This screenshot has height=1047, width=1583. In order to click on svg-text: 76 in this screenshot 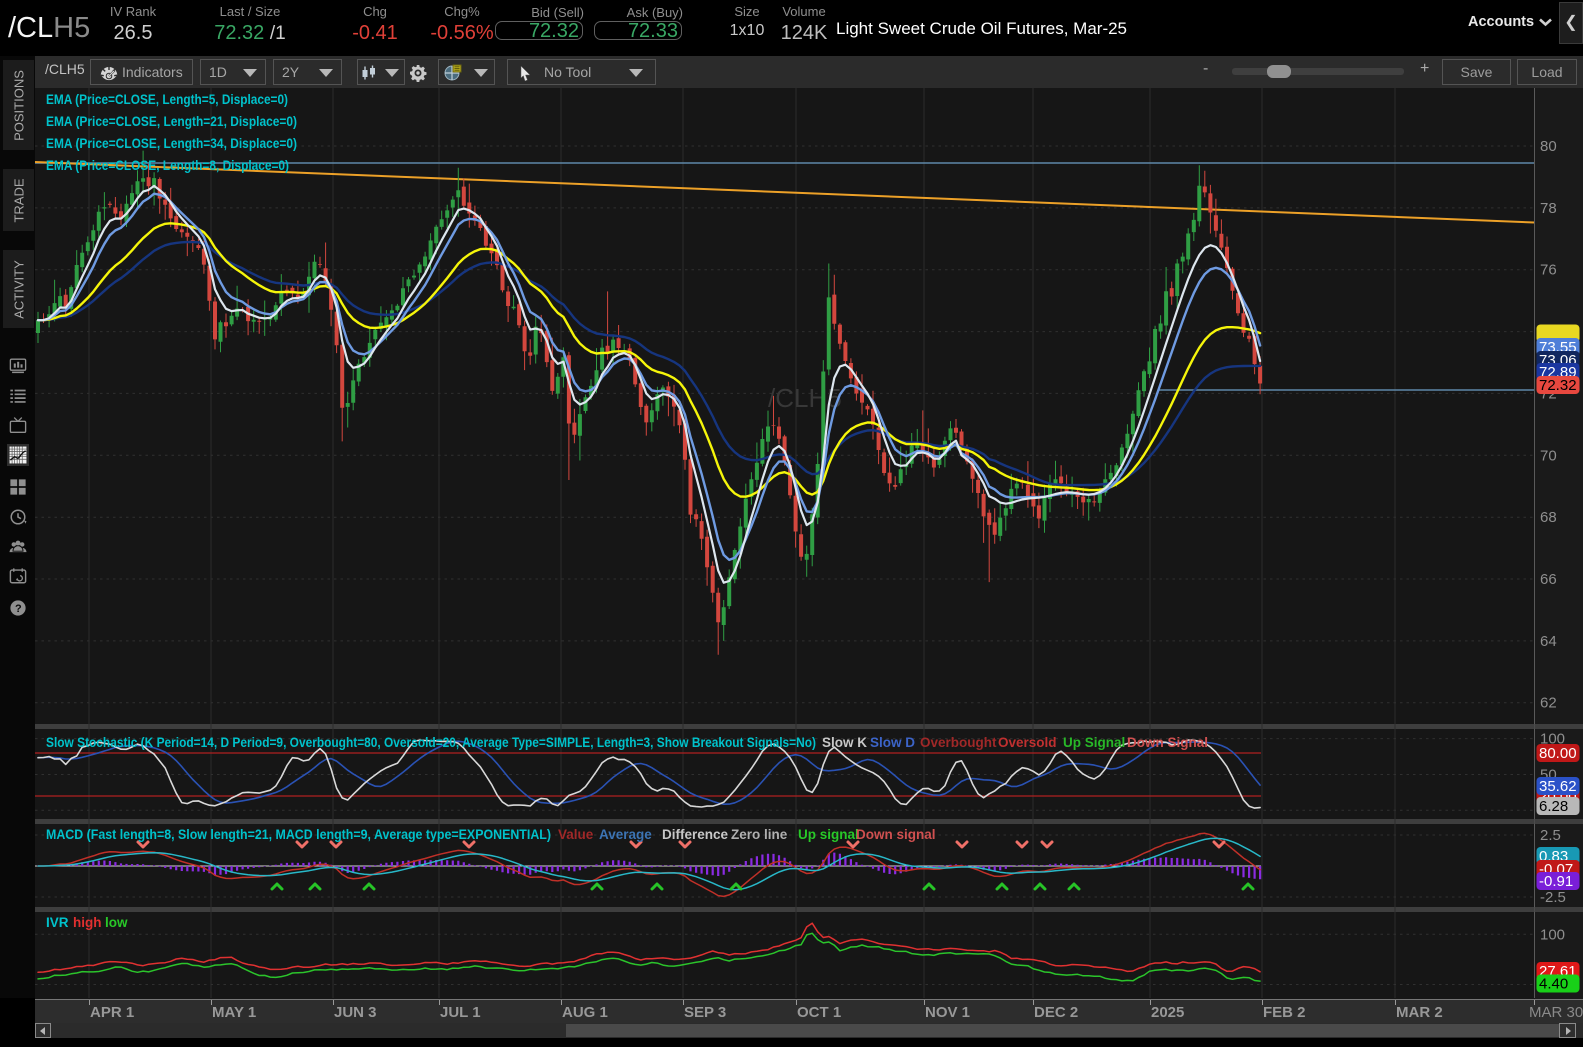, I will do `click(1548, 270)`.